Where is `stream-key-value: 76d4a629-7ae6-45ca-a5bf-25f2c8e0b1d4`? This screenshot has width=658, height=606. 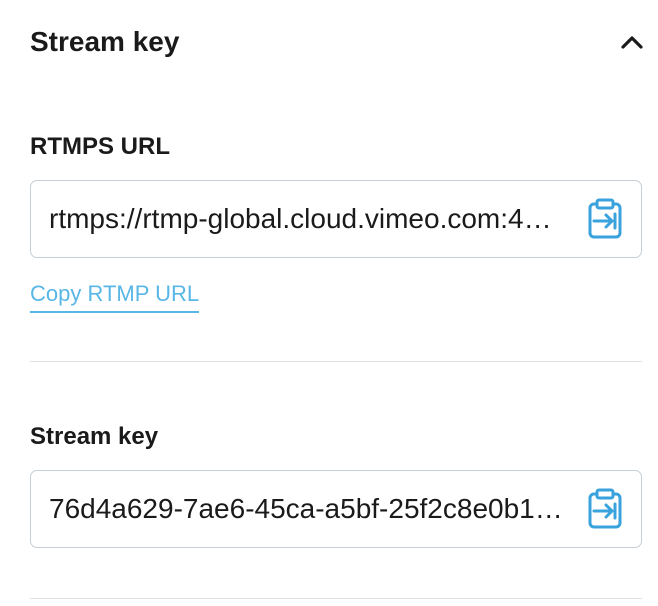 stream-key-value: 76d4a629-7ae6-45ca-a5bf-25f2c8e0b1d4 is located at coordinates (317, 509).